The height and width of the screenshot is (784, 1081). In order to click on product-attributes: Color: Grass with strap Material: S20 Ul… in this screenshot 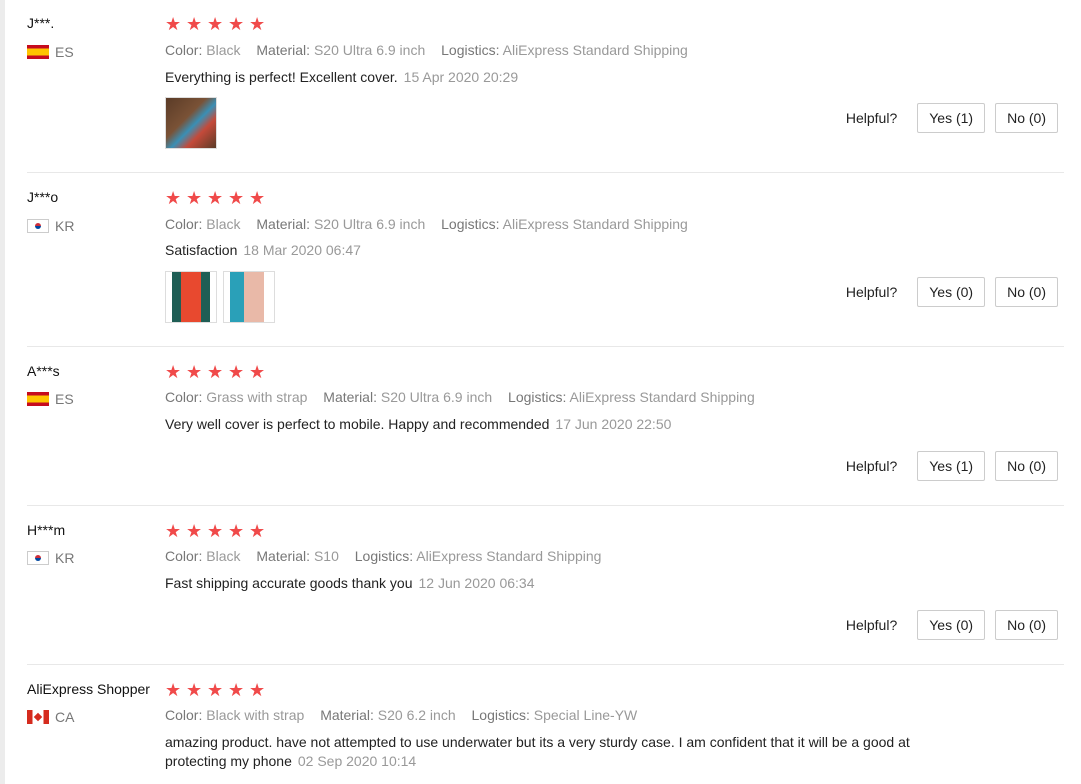, I will do `click(460, 397)`.